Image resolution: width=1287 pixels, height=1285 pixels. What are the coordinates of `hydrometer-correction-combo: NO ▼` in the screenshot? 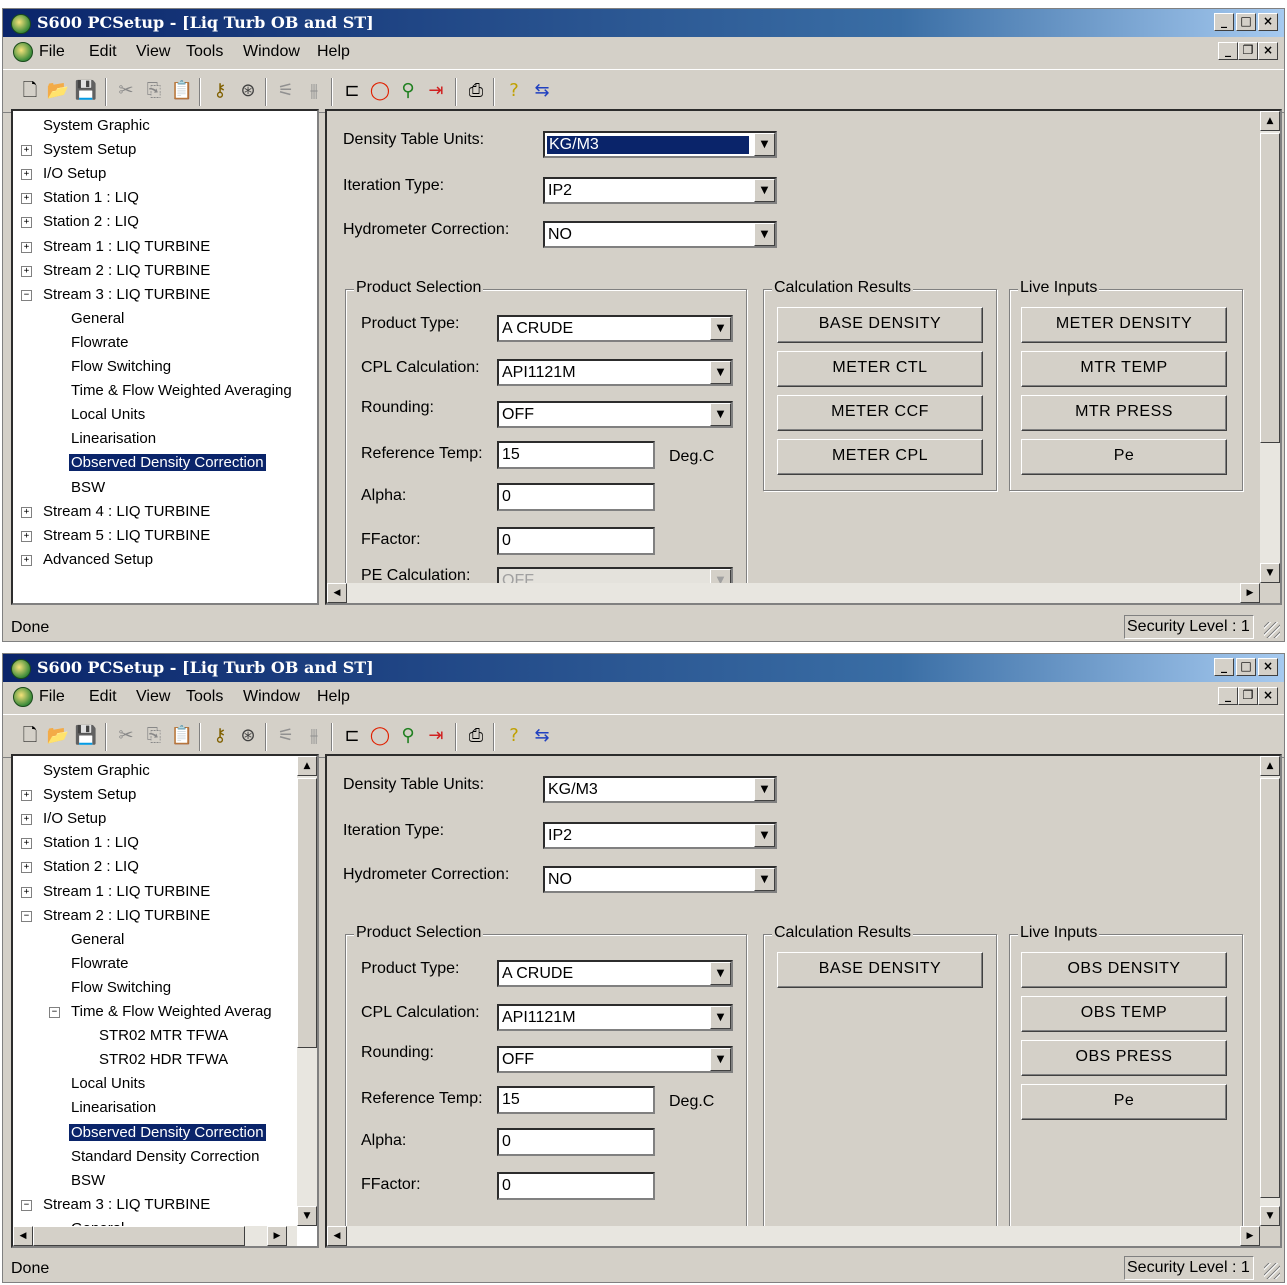 It's located at (660, 234).